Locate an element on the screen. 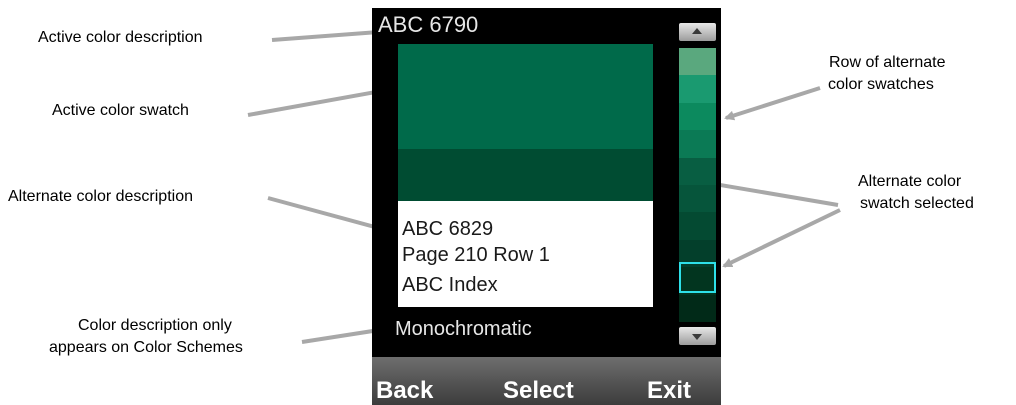  active-color-swatch is located at coordinates (525, 96).